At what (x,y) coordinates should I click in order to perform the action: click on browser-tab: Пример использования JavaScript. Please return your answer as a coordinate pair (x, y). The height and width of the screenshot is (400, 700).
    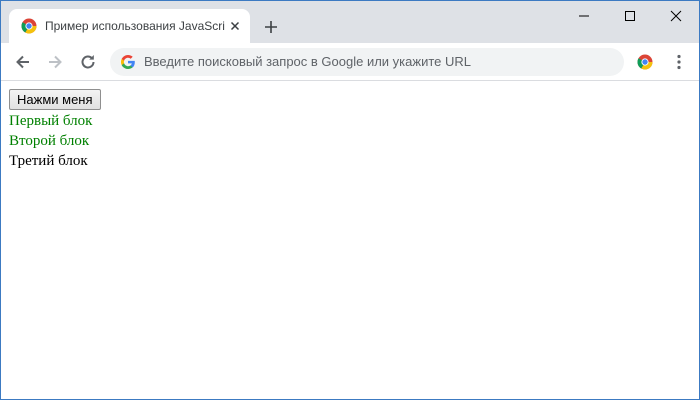
    Looking at the image, I should click on (129, 26).